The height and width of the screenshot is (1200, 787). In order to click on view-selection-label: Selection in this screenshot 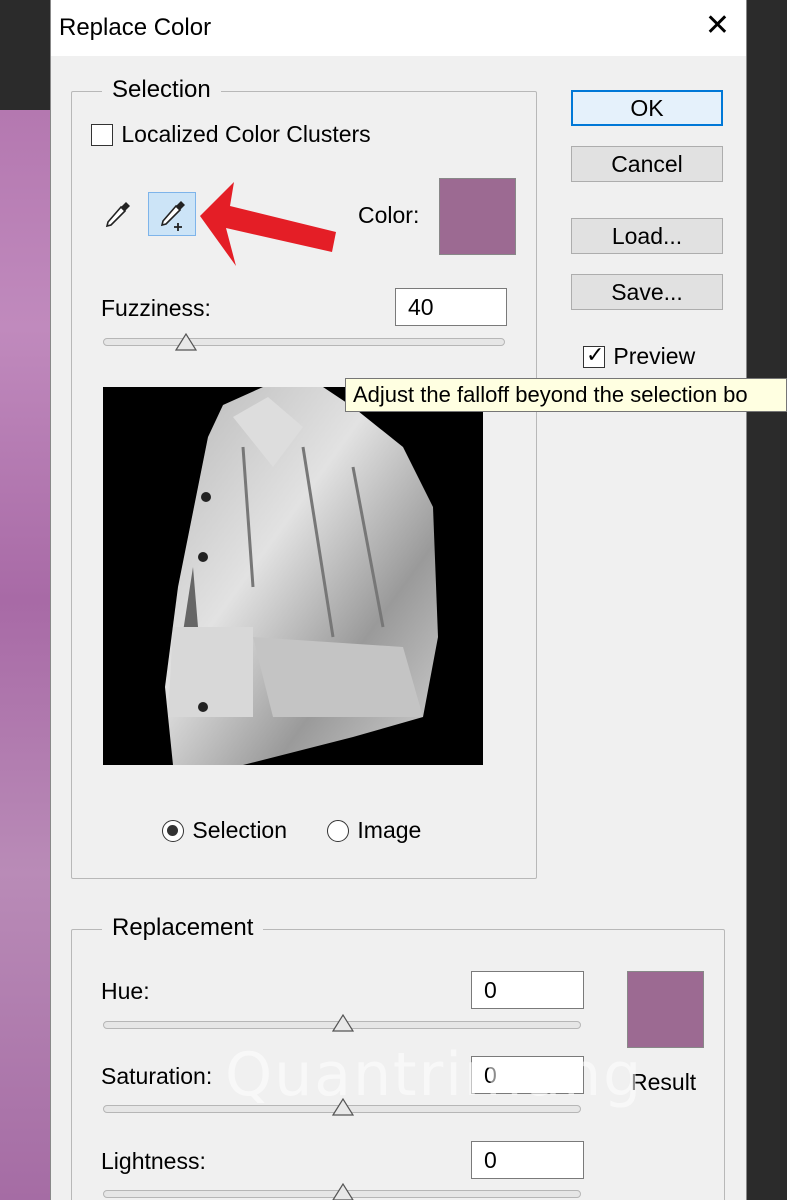, I will do `click(240, 830)`.